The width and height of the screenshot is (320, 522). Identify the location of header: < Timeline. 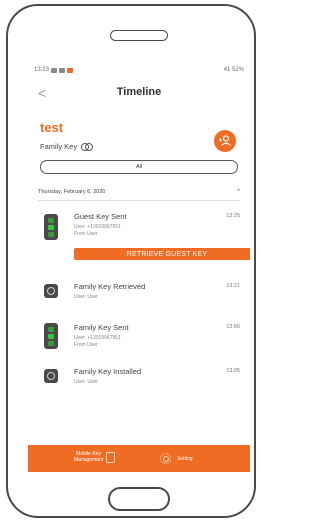
(139, 93).